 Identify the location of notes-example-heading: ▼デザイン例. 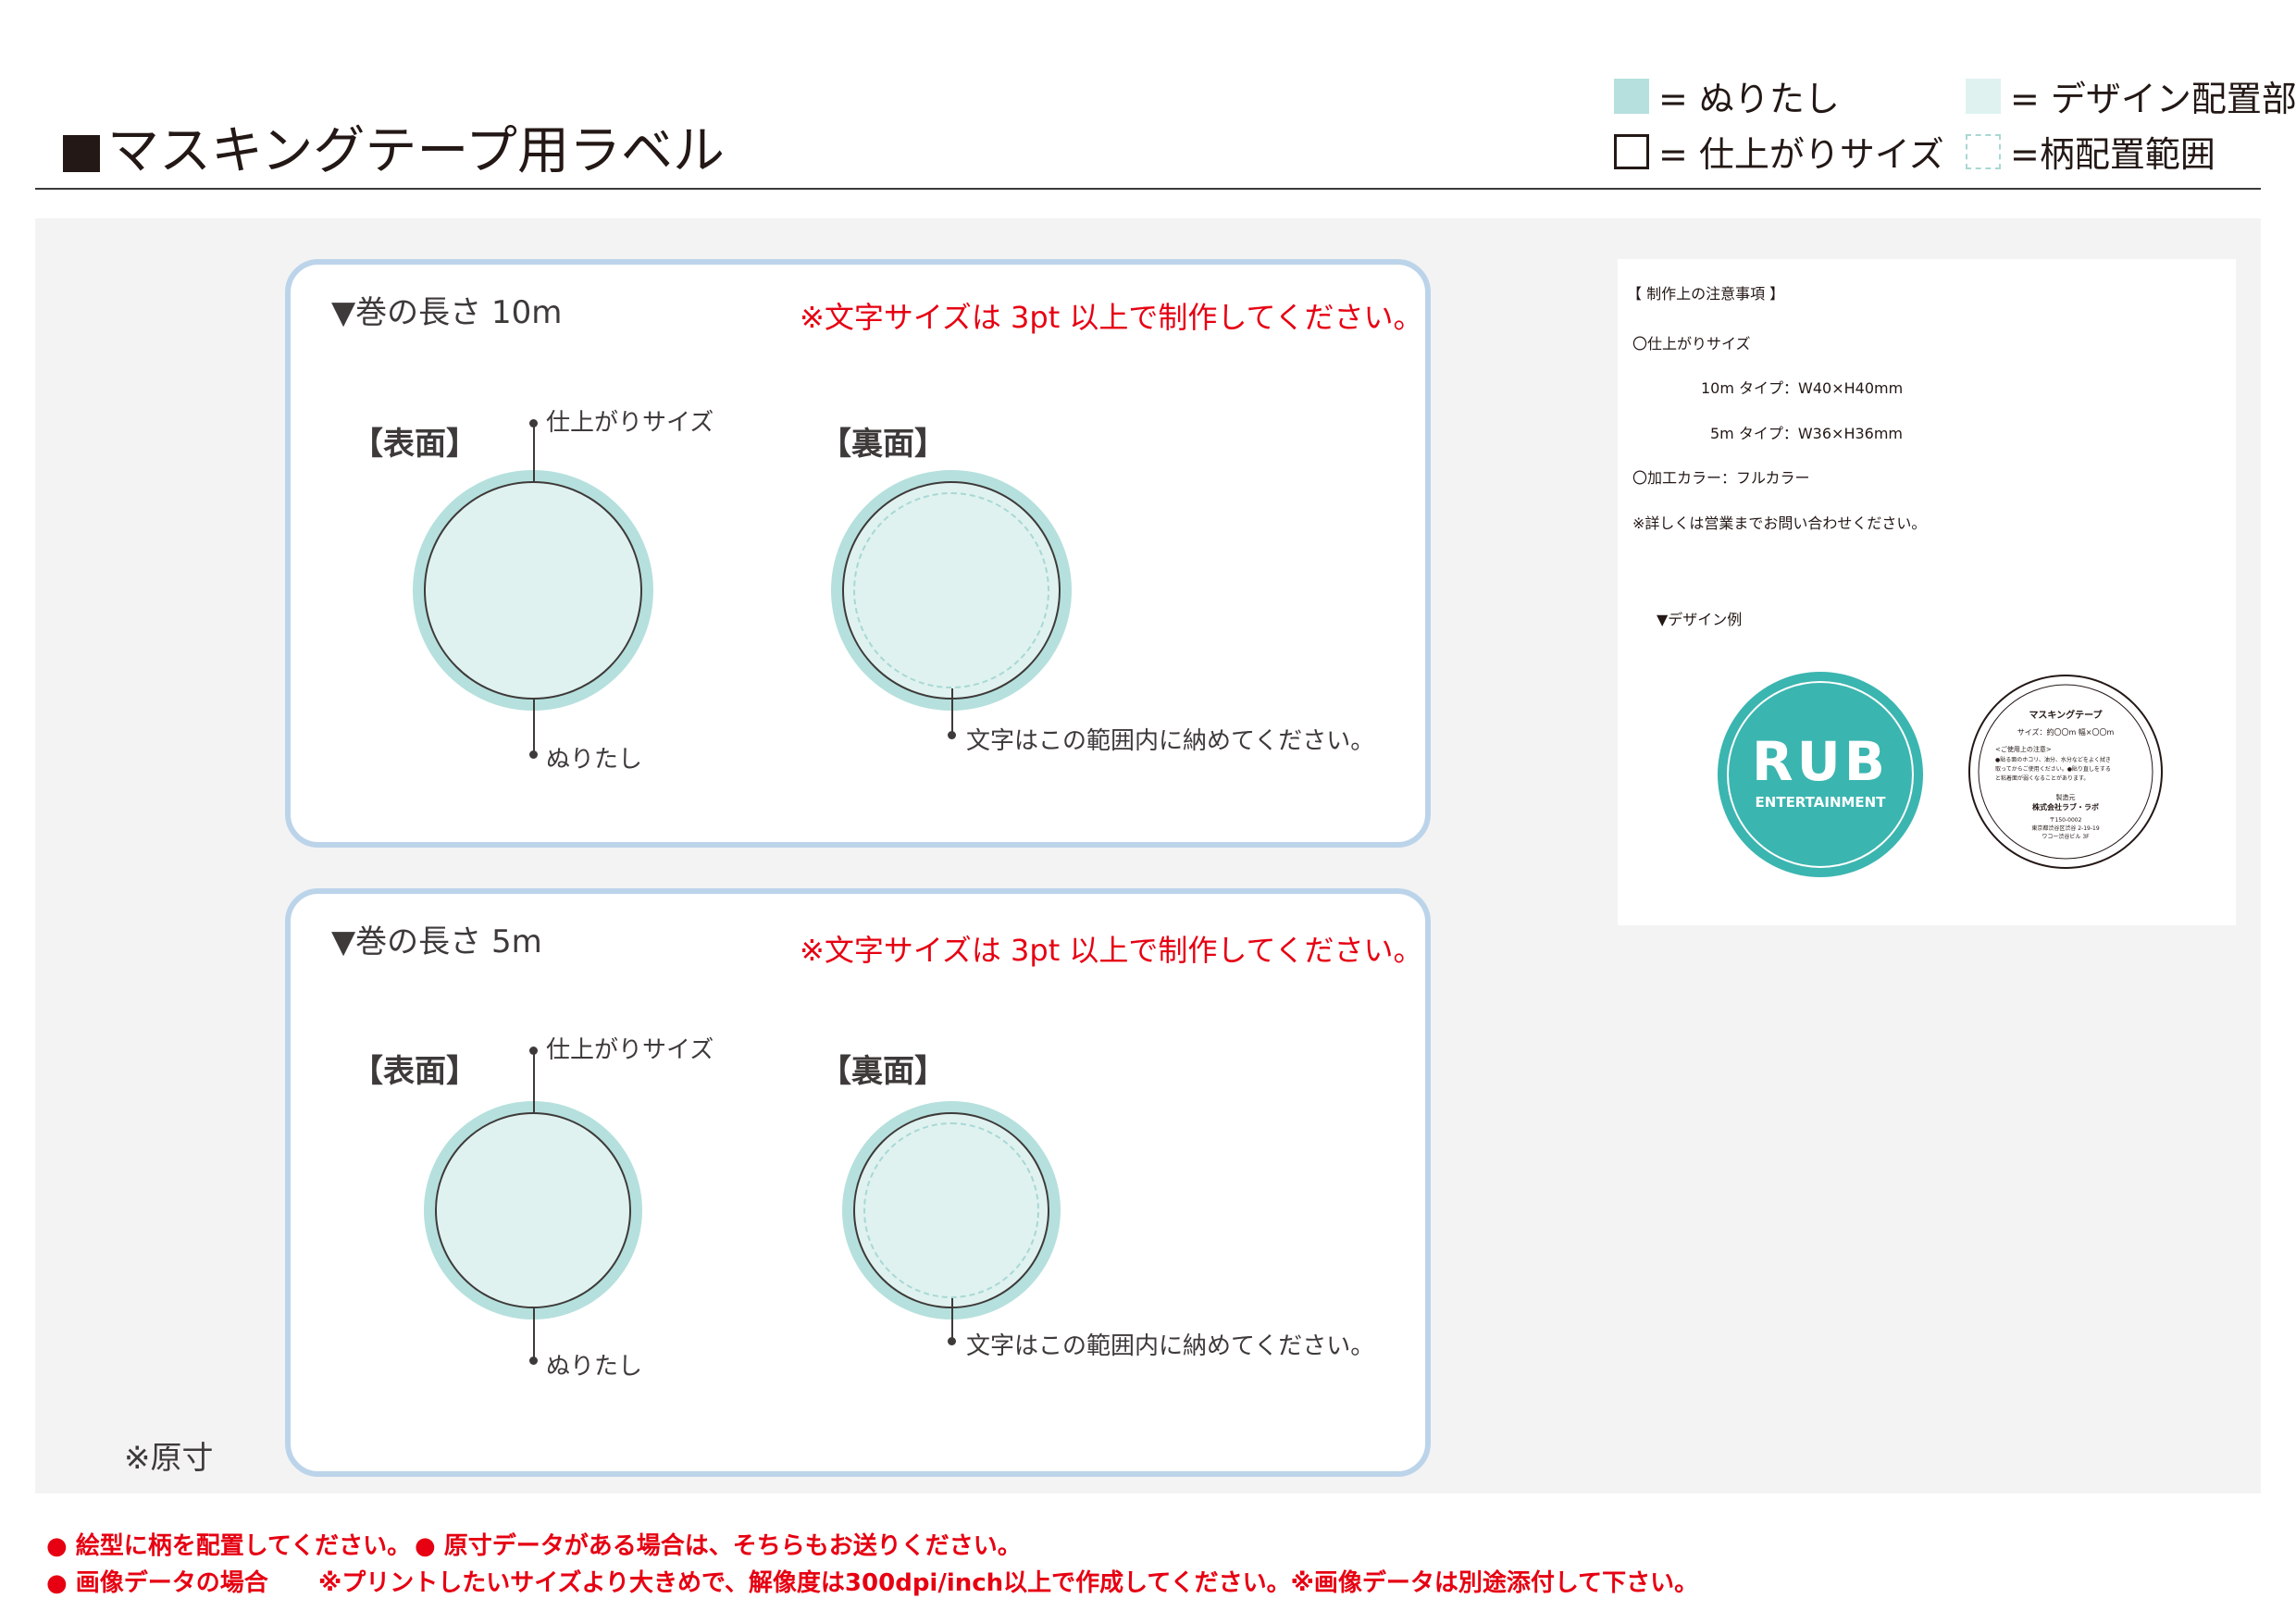
(1700, 619).